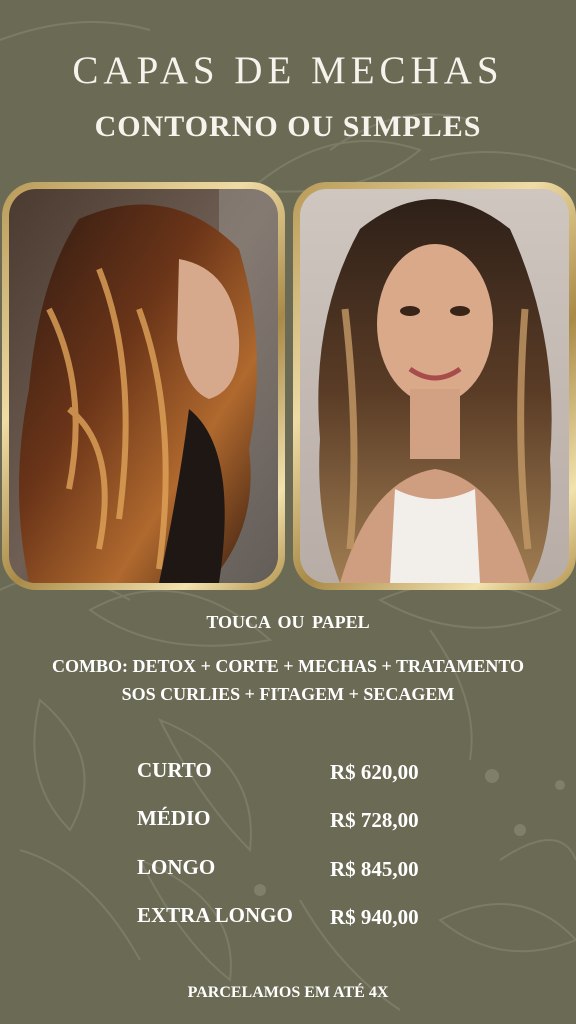 The height and width of the screenshot is (1024, 576). I want to click on price-row-longo: LONGO R$ 845,00, so click(302, 870).